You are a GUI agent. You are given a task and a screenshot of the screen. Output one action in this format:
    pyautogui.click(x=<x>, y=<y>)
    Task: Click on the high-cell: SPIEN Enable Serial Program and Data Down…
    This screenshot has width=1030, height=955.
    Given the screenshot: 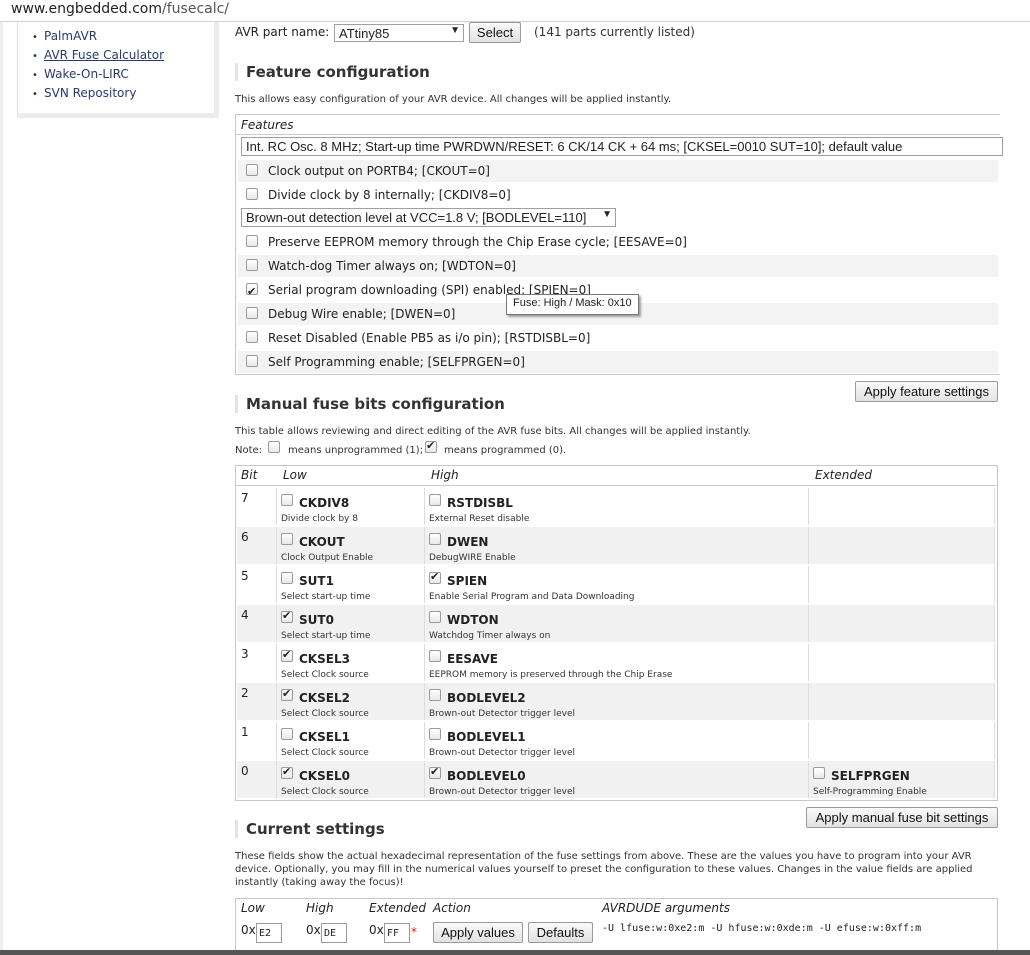 What is the action you would take?
    pyautogui.click(x=617, y=584)
    